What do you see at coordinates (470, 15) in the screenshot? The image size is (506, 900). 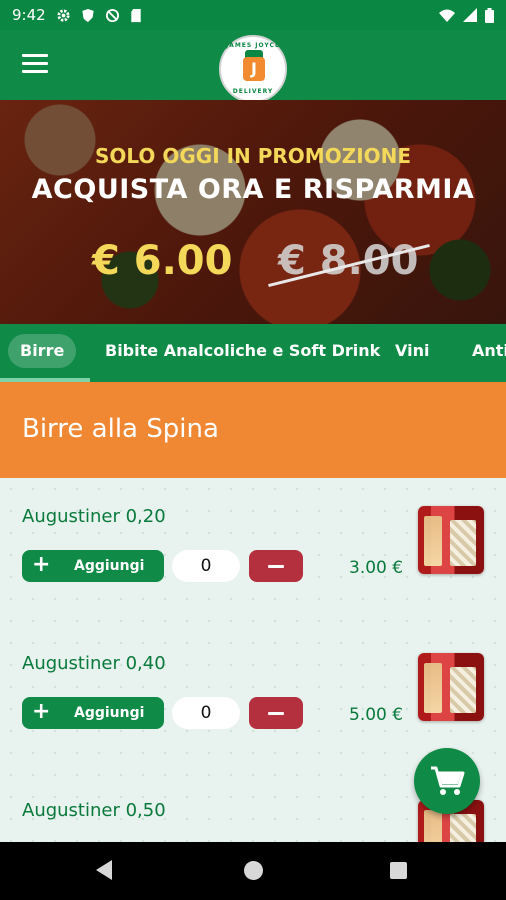 I see `signal-icon` at bounding box center [470, 15].